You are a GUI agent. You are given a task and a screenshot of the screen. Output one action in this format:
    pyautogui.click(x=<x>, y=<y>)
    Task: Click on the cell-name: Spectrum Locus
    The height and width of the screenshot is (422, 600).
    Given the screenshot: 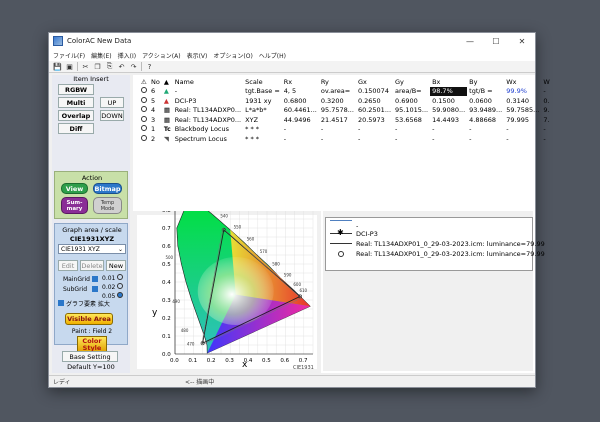 What is the action you would take?
    pyautogui.click(x=200, y=138)
    